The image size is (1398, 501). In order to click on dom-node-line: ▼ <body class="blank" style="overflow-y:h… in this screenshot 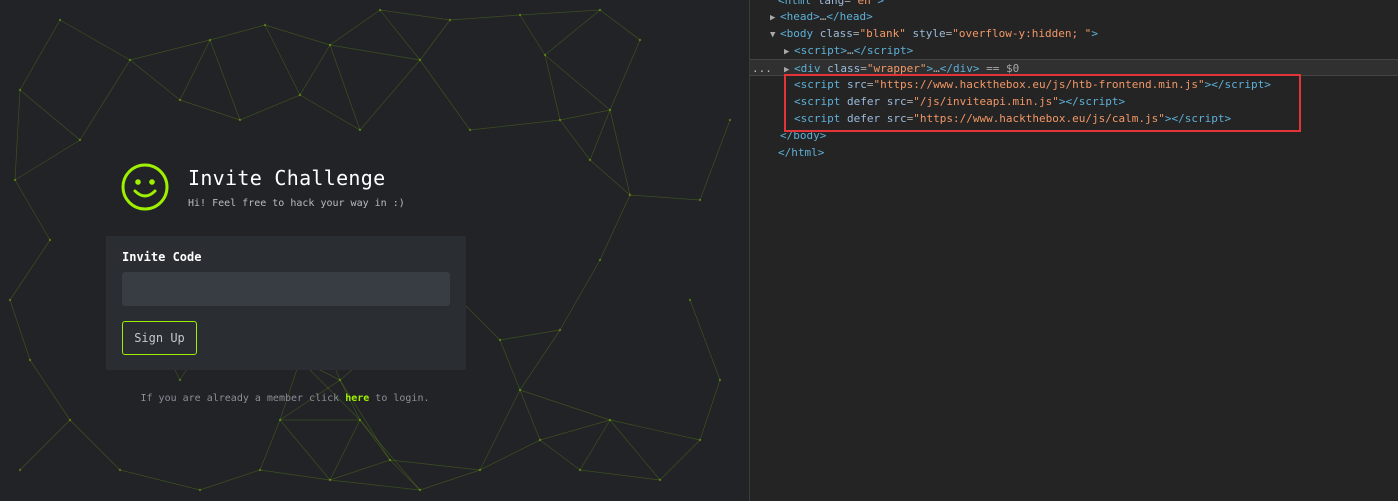, I will do `click(1074, 33)`.